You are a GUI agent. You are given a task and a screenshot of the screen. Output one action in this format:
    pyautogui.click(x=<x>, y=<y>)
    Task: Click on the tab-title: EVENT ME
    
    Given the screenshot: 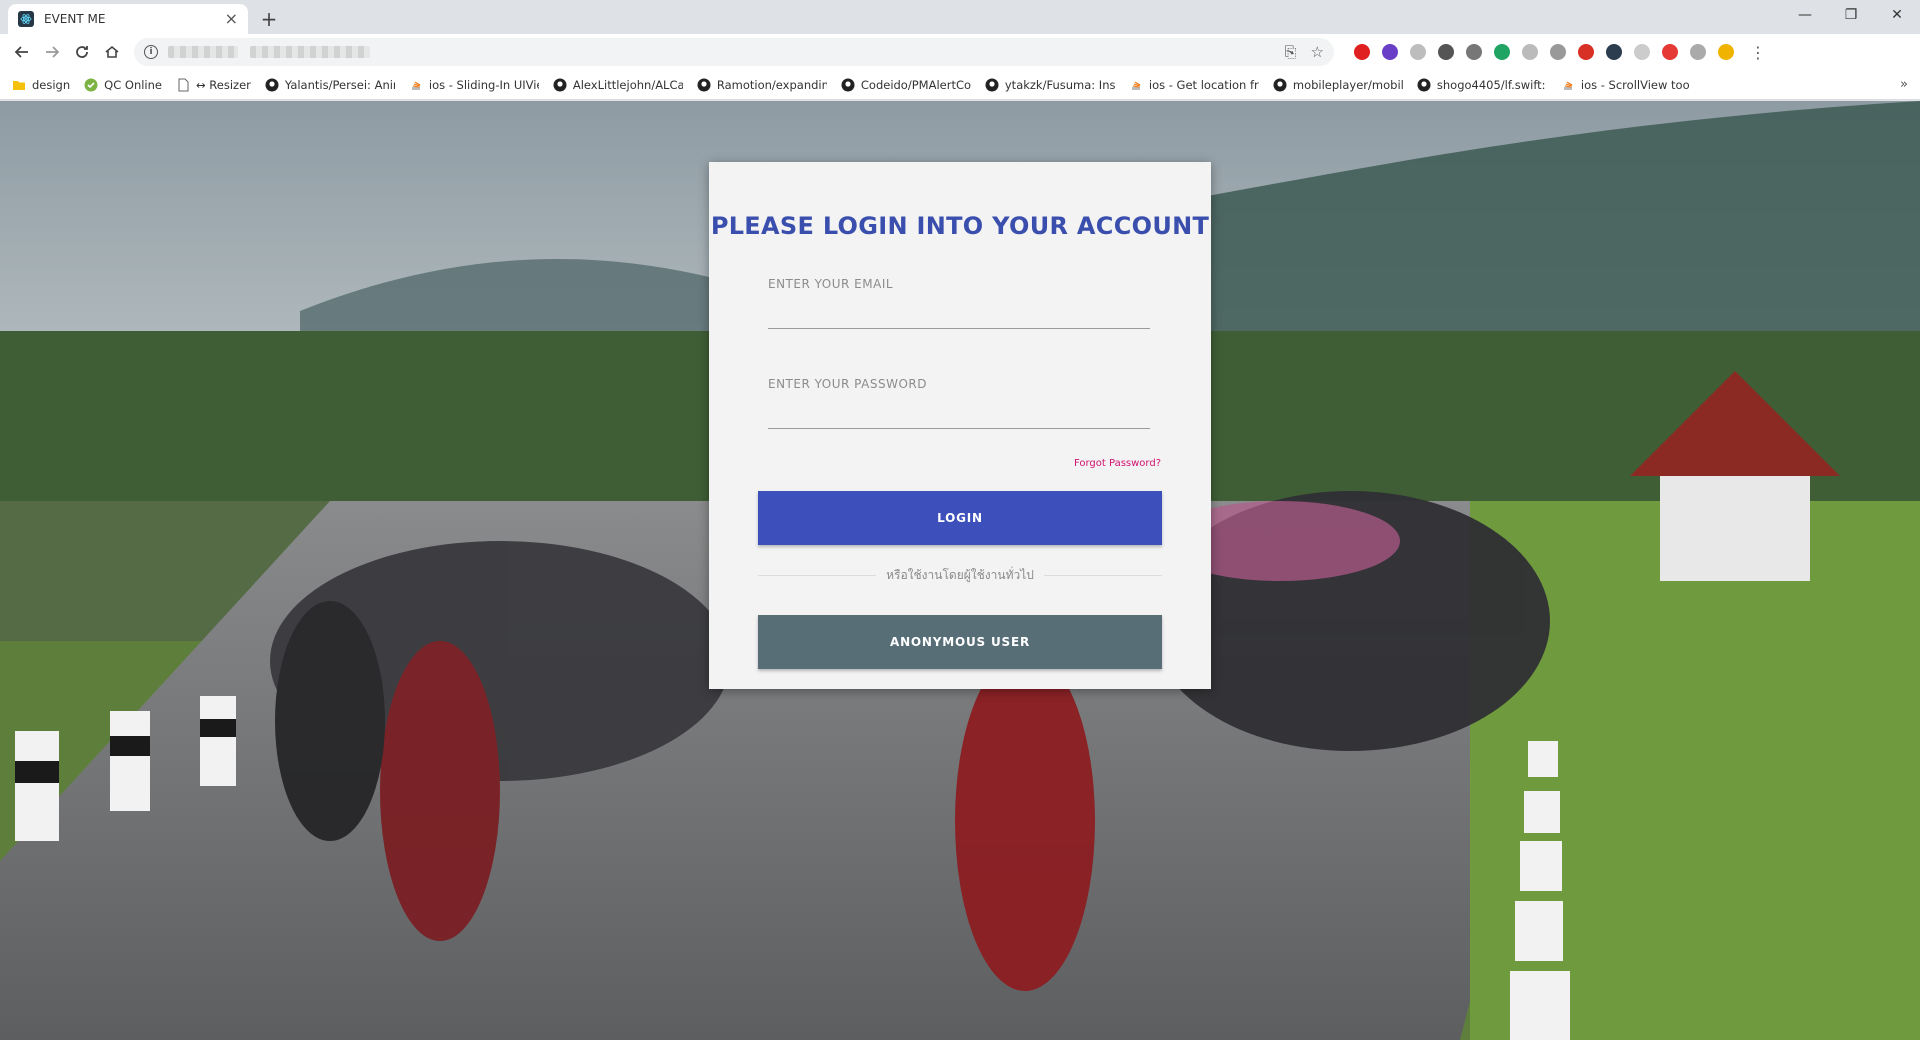 What is the action you would take?
    pyautogui.click(x=75, y=19)
    